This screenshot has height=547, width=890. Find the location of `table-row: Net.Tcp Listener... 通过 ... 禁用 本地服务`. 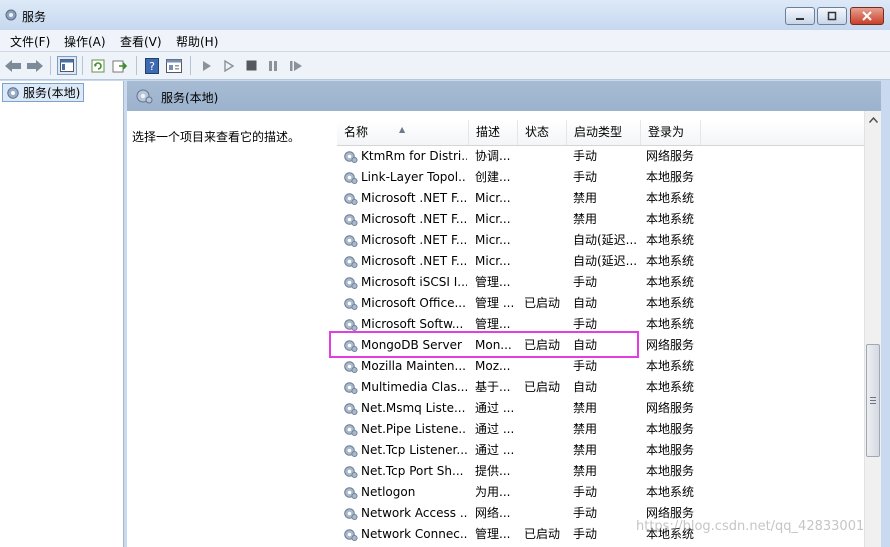

table-row: Net.Tcp Listener... 通过 ... 禁用 本地服务 is located at coordinates (600, 450).